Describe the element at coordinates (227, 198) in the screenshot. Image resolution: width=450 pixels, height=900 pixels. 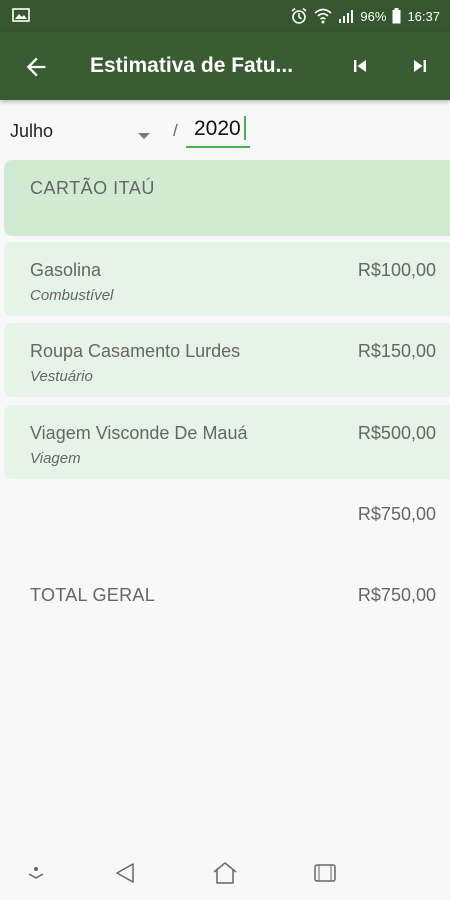
I see `card-header: CARTÃO ITAÚ` at that location.